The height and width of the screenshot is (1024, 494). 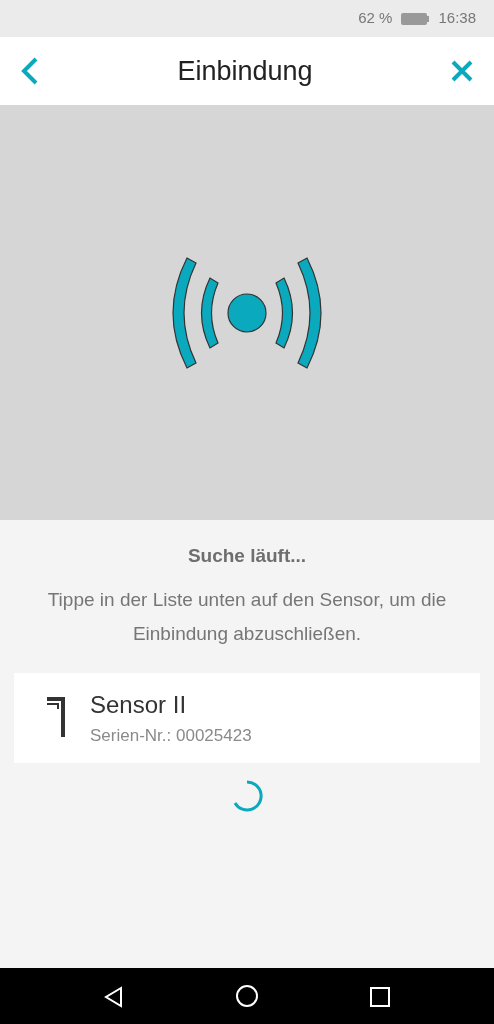 What do you see at coordinates (415, 18) in the screenshot?
I see `battery-icon` at bounding box center [415, 18].